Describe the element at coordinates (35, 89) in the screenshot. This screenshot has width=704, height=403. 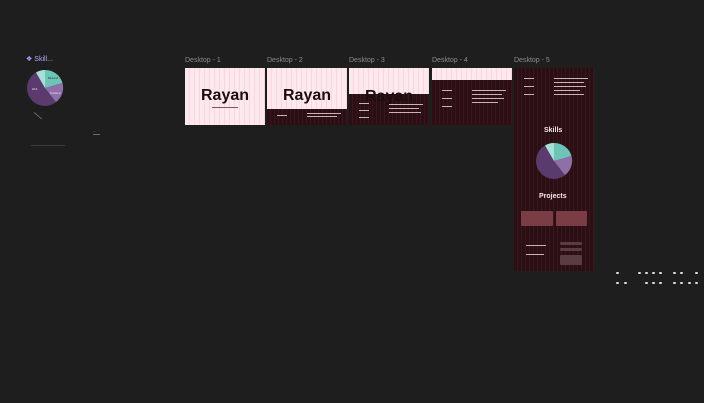
I see `pie-label-0: Web` at that location.